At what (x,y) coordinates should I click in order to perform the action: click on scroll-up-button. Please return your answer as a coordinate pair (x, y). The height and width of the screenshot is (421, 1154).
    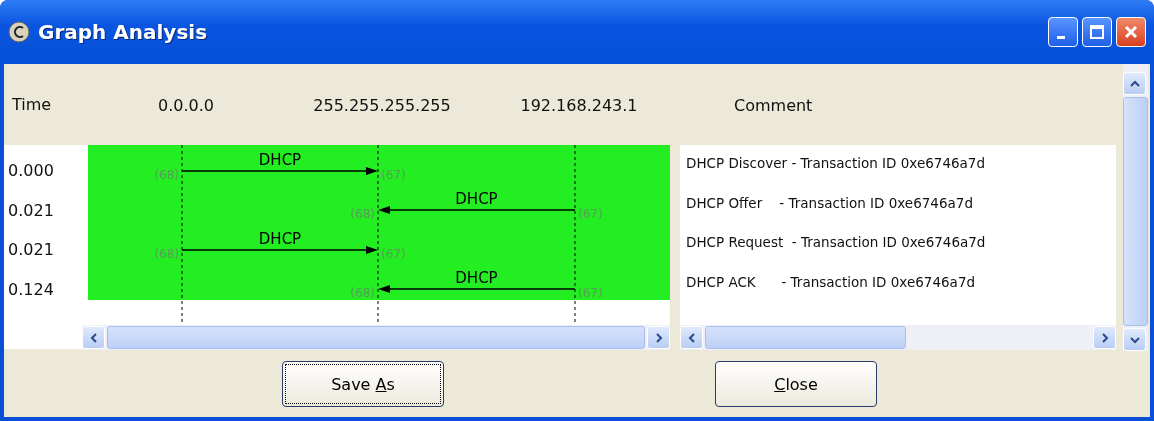
    Looking at the image, I should click on (1134, 83).